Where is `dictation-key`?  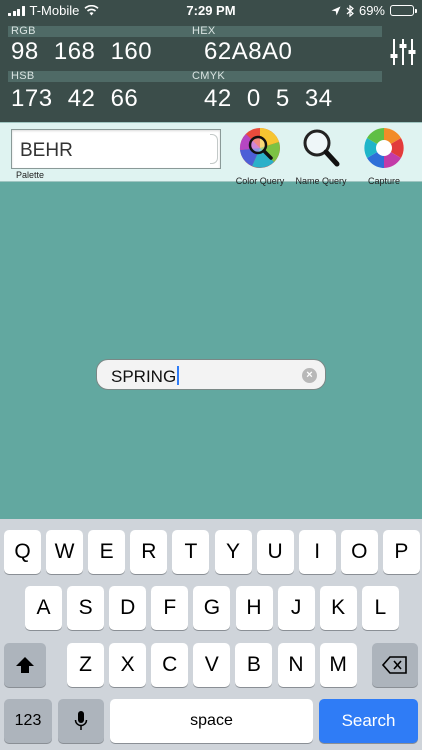 dictation-key is located at coordinates (81, 721).